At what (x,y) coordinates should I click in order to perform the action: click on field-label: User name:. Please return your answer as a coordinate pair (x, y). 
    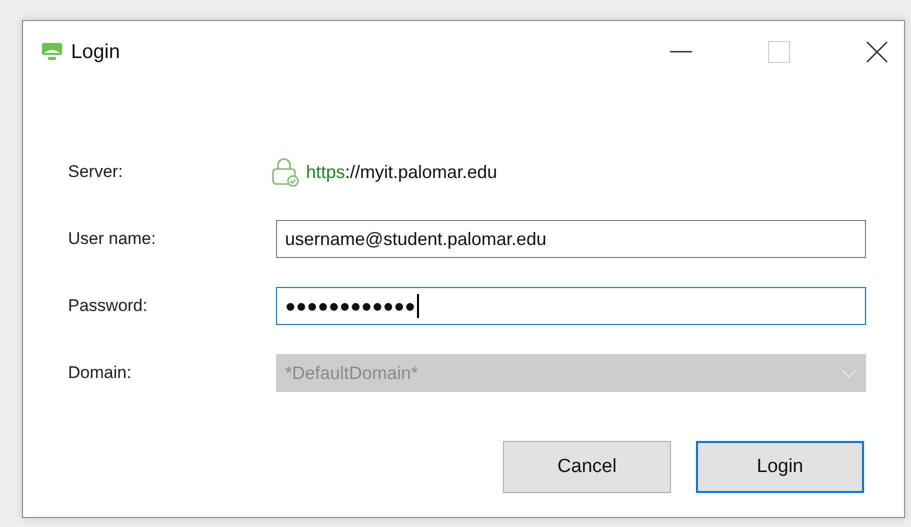
    Looking at the image, I should click on (112, 239).